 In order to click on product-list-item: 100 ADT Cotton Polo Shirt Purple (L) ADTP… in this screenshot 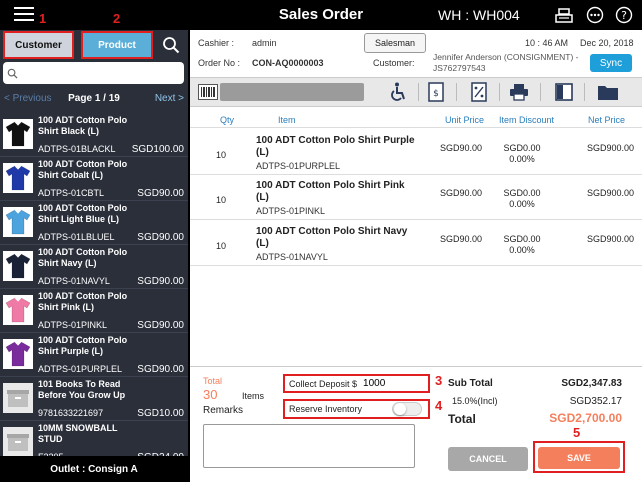, I will do `click(94, 355)`.